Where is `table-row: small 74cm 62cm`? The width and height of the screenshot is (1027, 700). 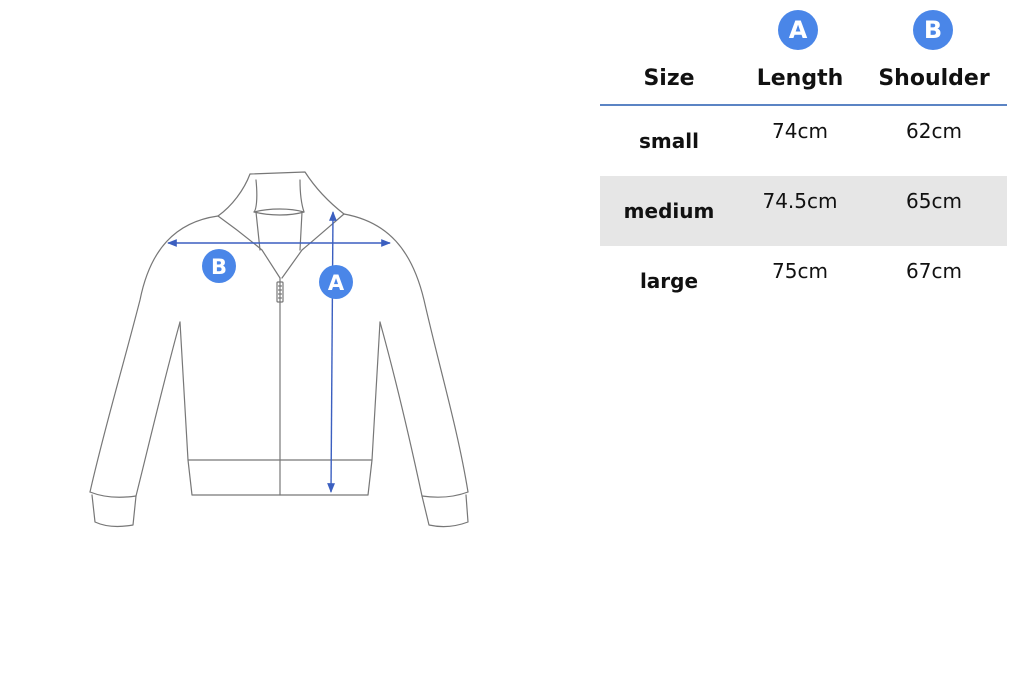
table-row: small 74cm 62cm is located at coordinates (803, 141).